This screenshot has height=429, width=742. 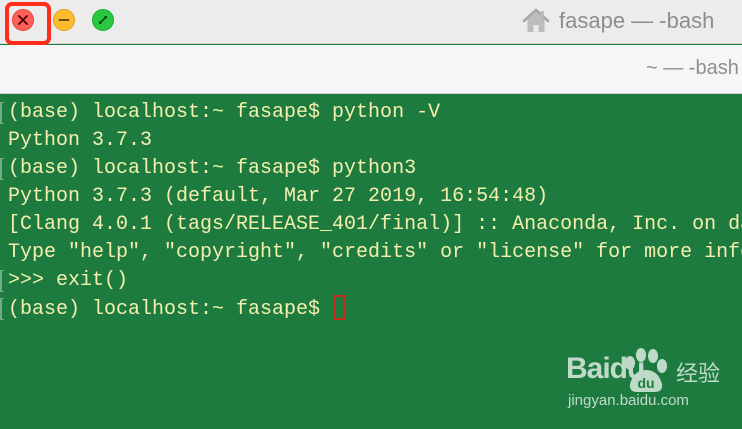 What do you see at coordinates (80, 140) in the screenshot?
I see `terminal-line: Python 3.7.3` at bounding box center [80, 140].